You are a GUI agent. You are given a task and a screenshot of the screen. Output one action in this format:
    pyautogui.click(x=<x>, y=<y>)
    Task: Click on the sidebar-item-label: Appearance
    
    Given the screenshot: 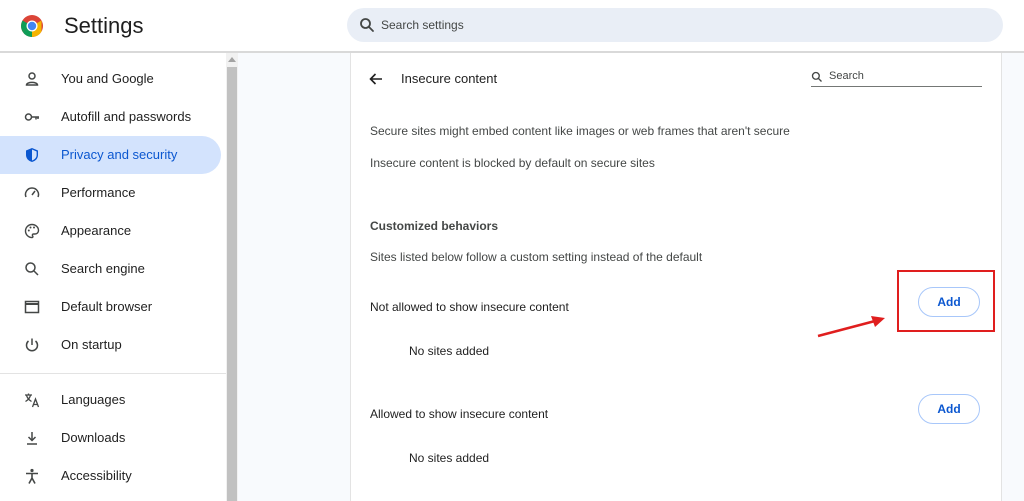 What is the action you would take?
    pyautogui.click(x=96, y=230)
    